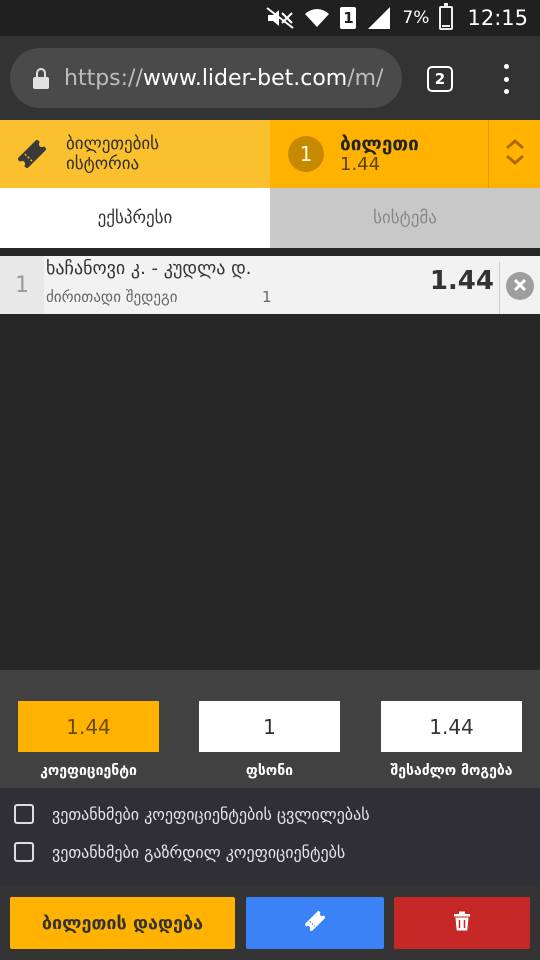  I want to click on delete-ticket-button, so click(462, 923).